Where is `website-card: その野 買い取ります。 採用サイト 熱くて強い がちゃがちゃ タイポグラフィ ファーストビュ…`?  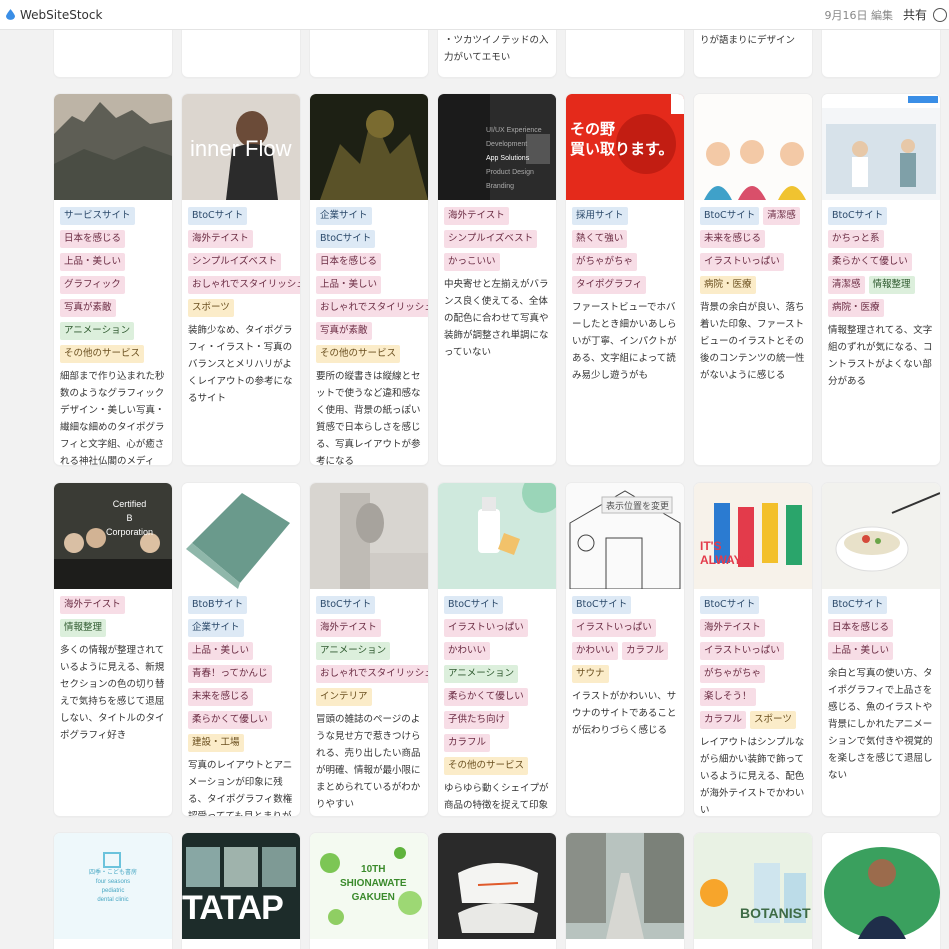
website-card: その野 買い取ります。 採用サイト 熱くて強い がちゃがちゃ タイポグラフィ ファーストビュ… is located at coordinates (625, 279).